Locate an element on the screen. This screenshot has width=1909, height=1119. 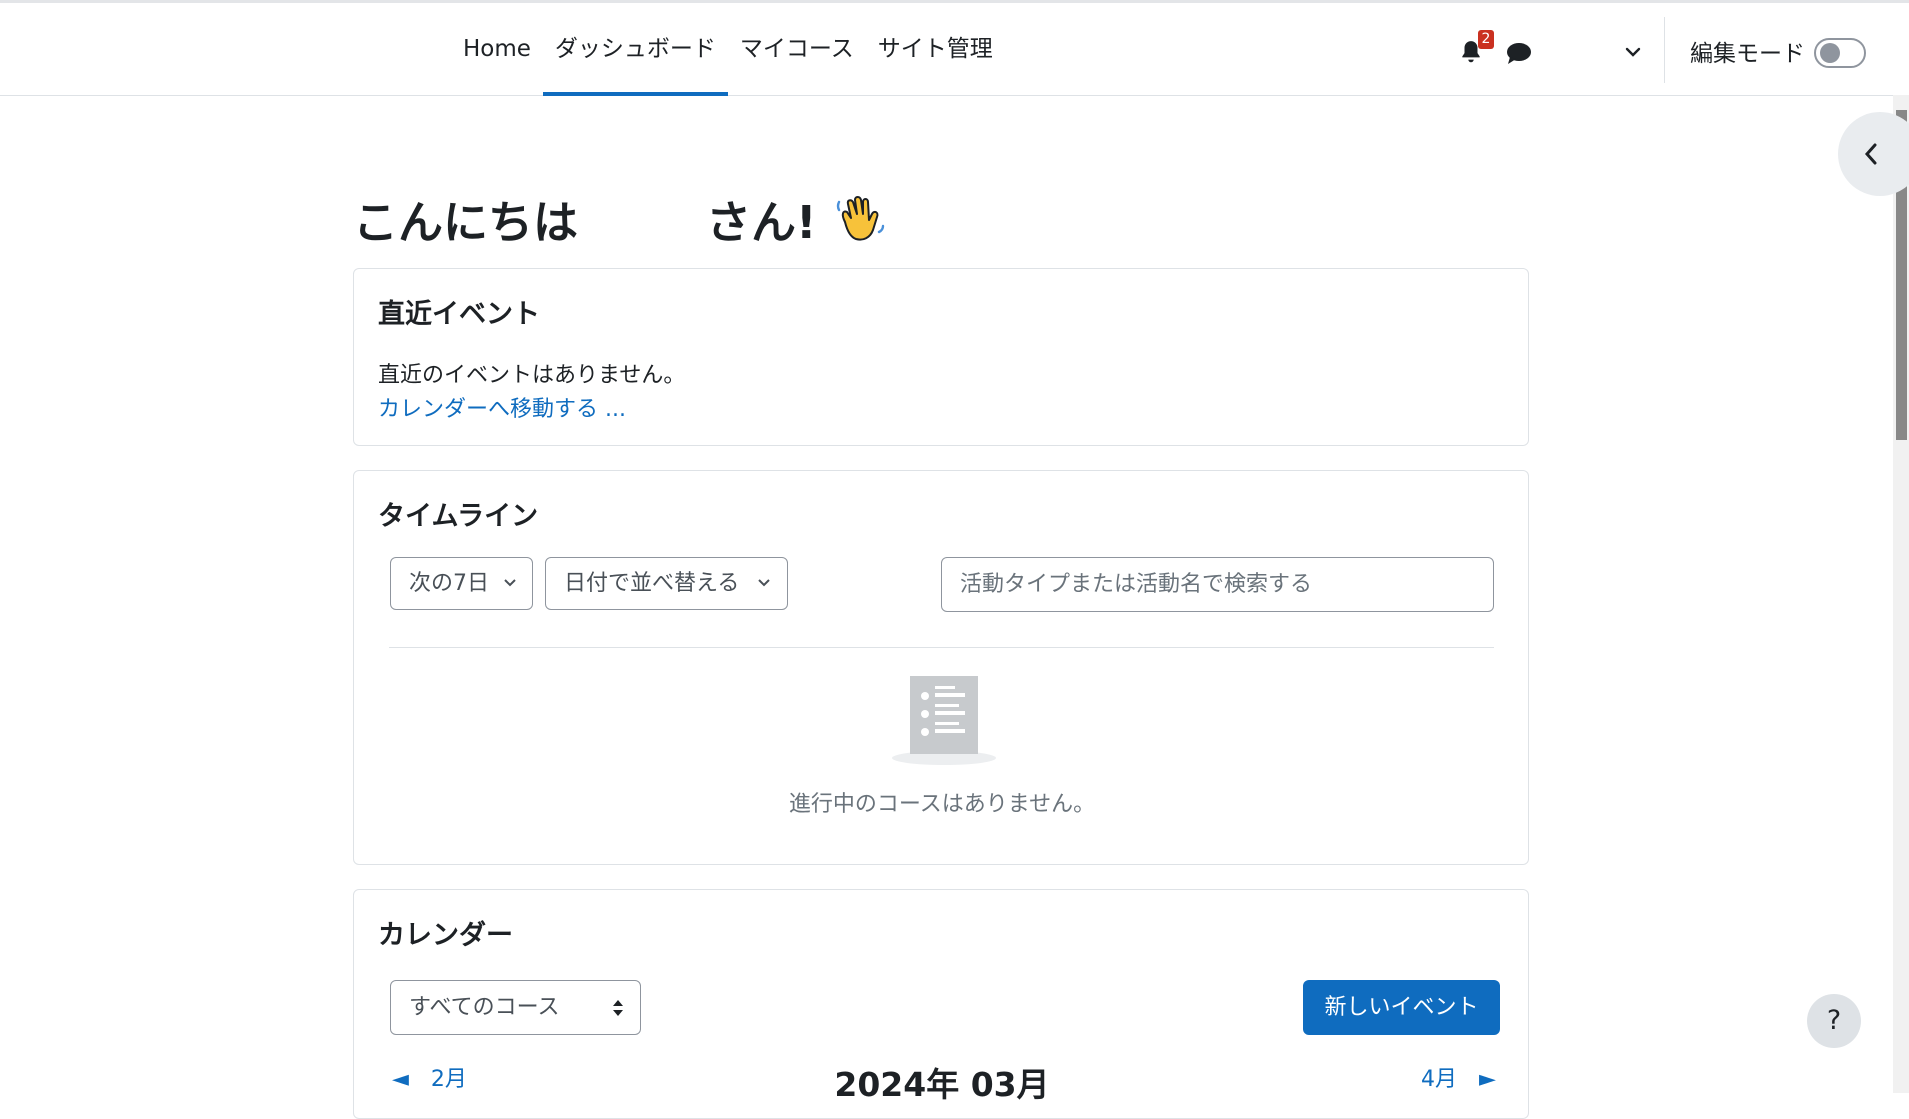
waving-hand-icon is located at coordinates (860, 218).